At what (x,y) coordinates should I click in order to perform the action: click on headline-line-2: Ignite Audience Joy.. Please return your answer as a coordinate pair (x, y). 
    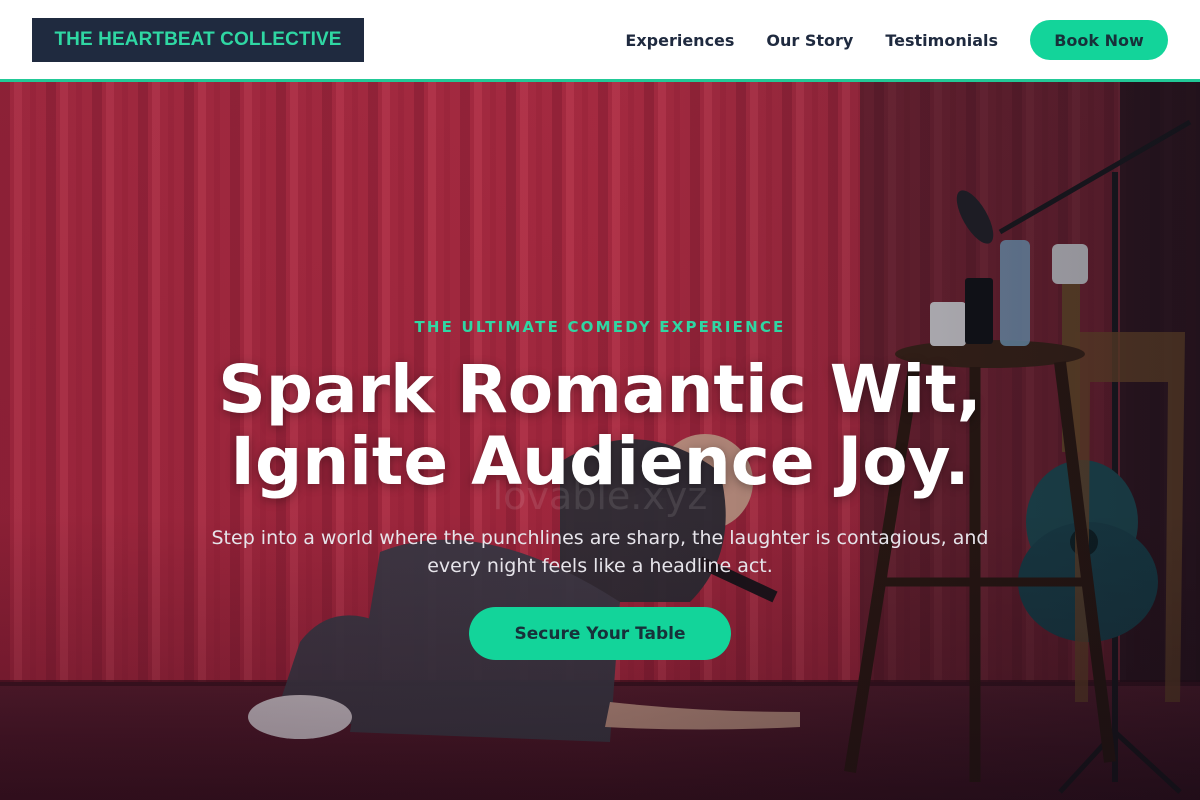
    Looking at the image, I should click on (600, 461).